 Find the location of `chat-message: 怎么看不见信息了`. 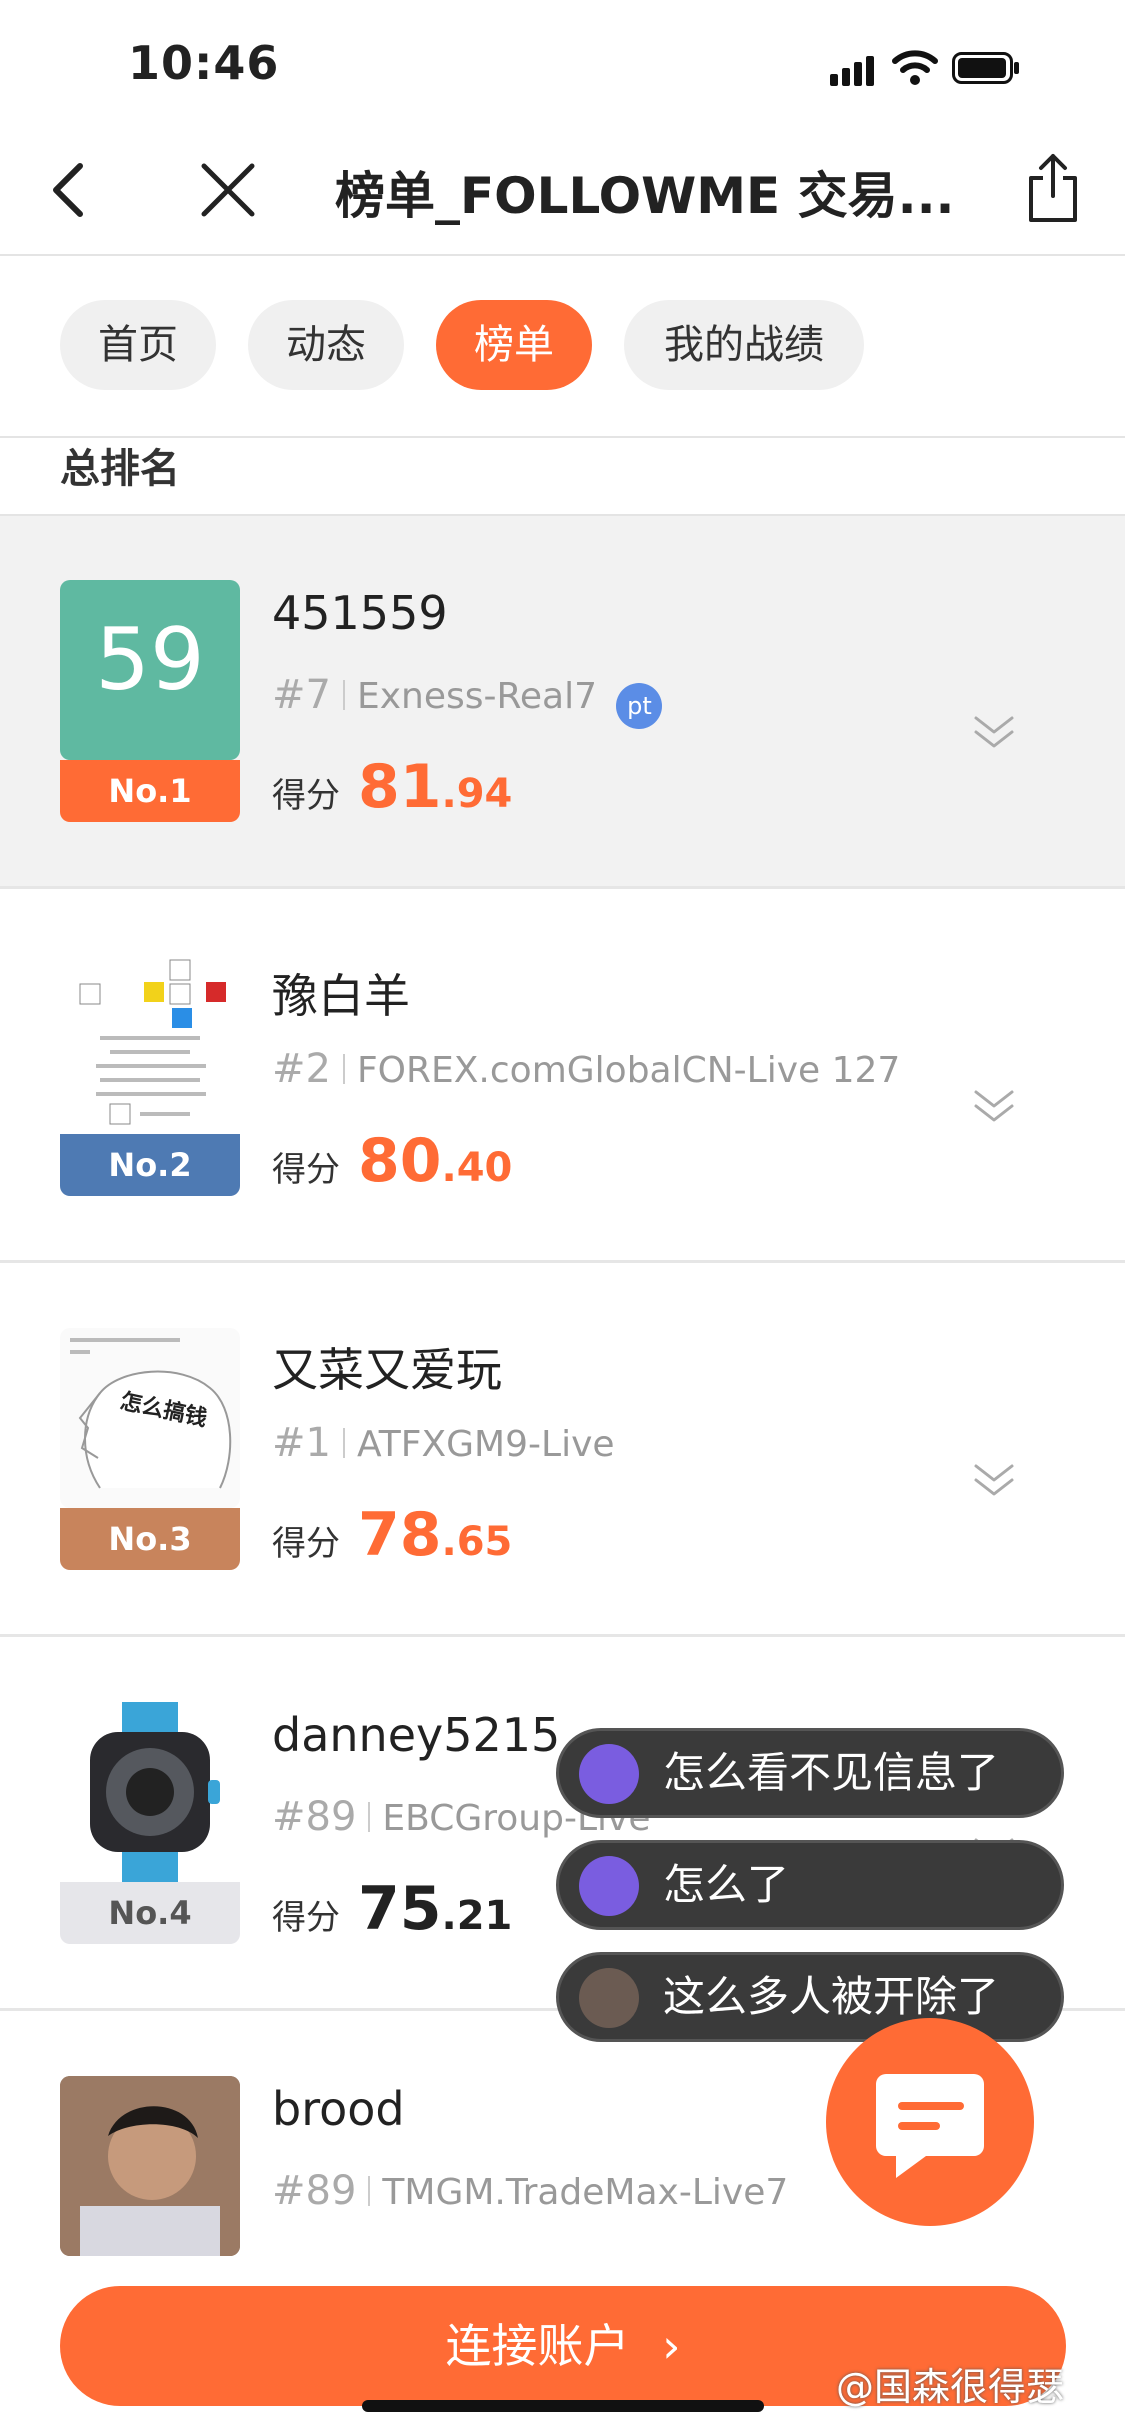

chat-message: 怎么看不见信息了 is located at coordinates (831, 1772).